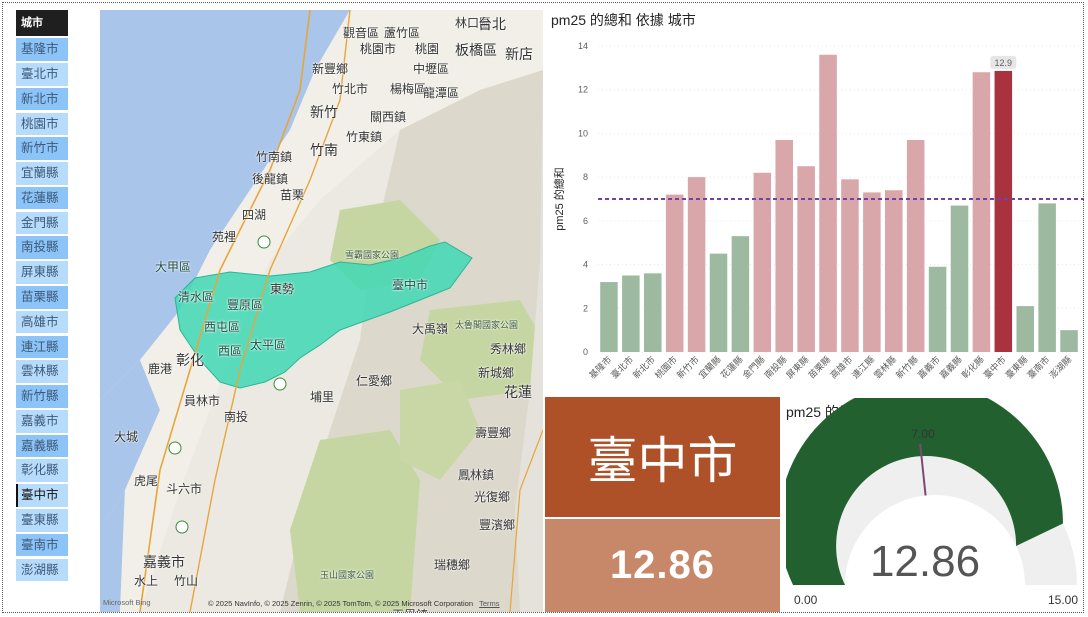 Image resolution: width=1088 pixels, height=617 pixels. Describe the element at coordinates (585, 352) in the screenshot. I see `y-tick-label: 0` at that location.